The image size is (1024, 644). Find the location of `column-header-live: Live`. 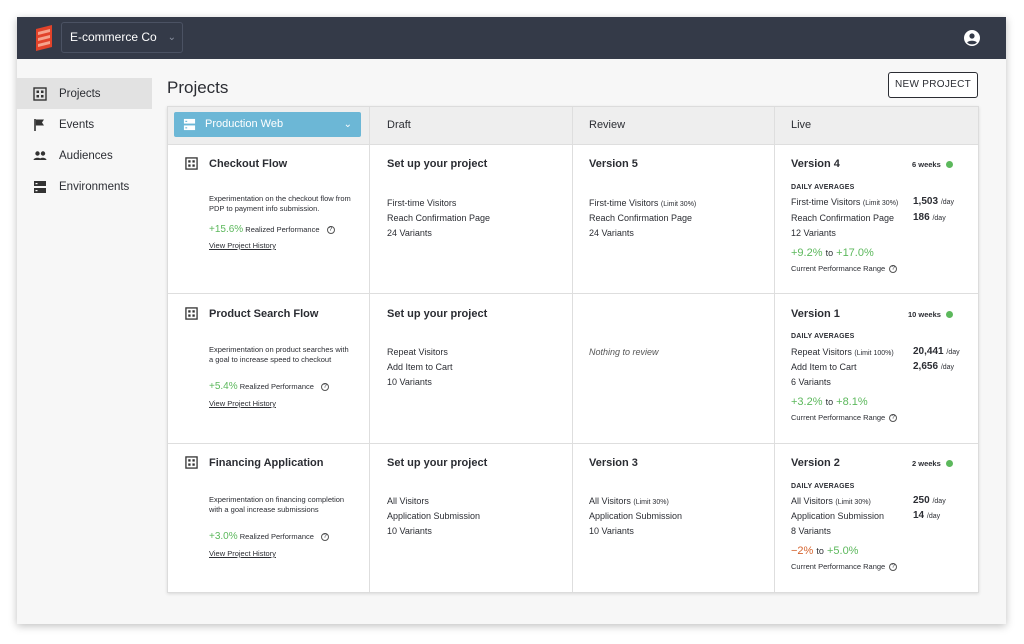

column-header-live: Live is located at coordinates (801, 125).